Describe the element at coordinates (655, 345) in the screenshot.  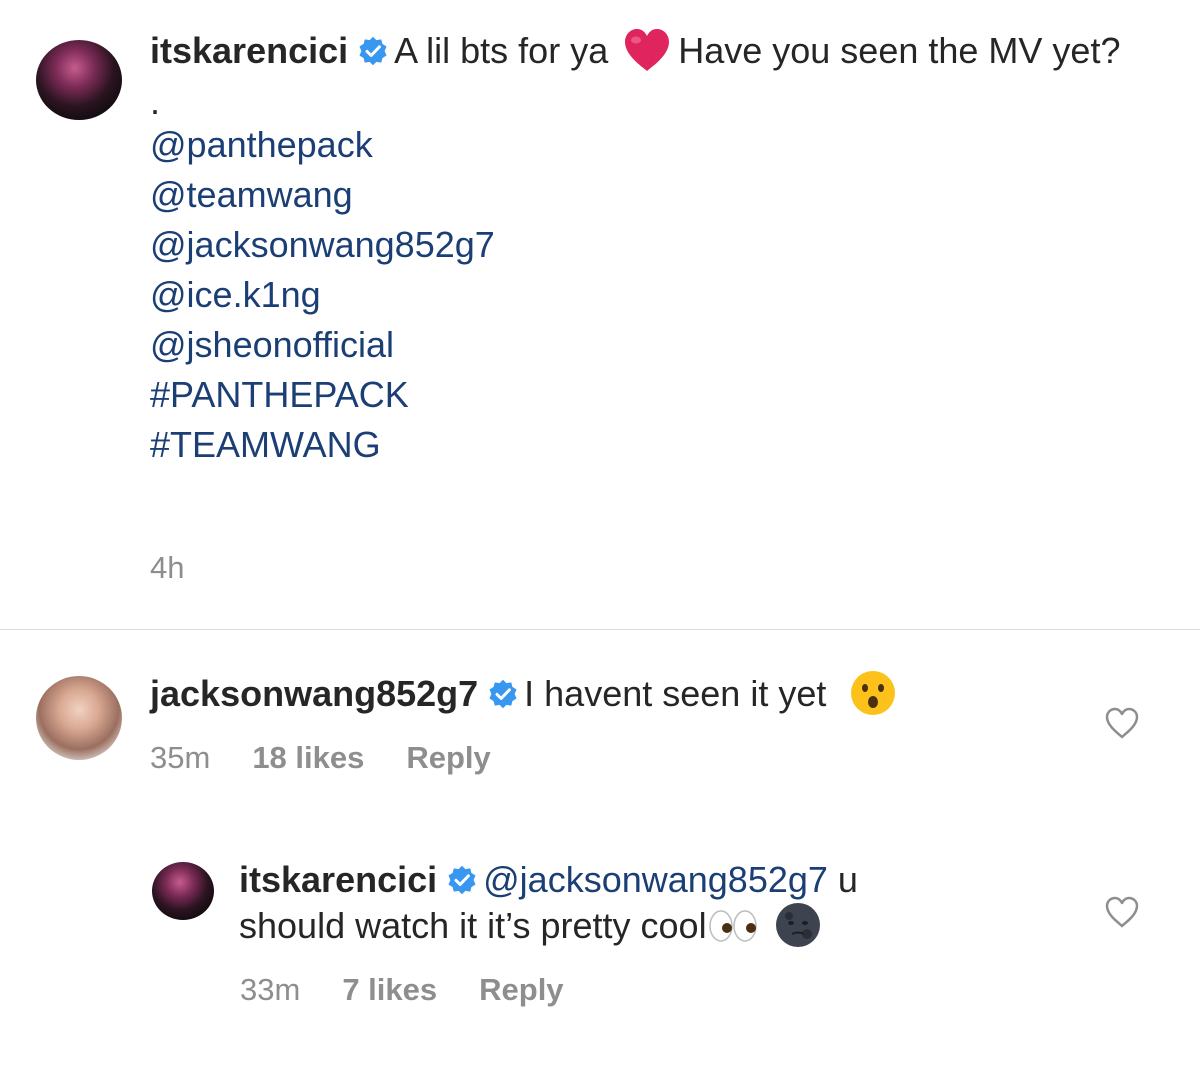
I see `mention-link: @jsheonofficial` at that location.